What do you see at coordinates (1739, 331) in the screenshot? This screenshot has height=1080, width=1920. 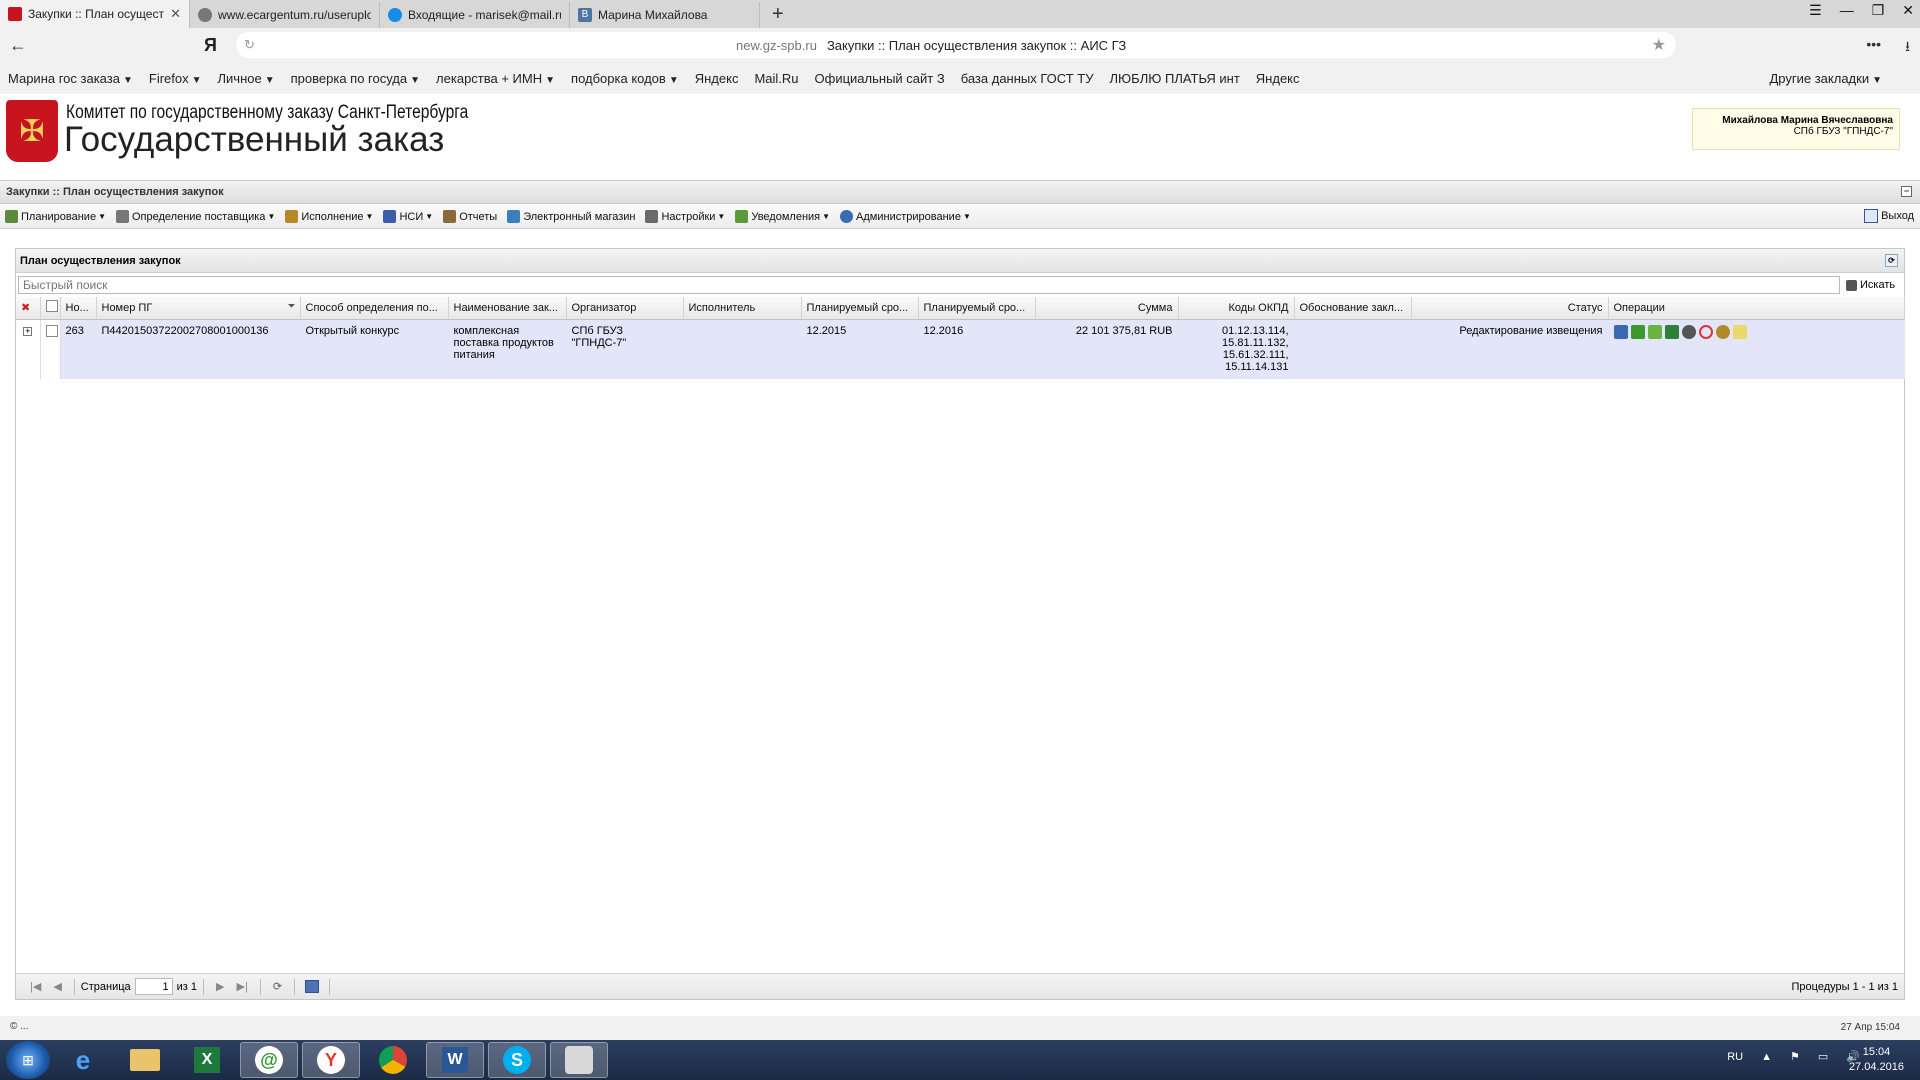 I see `sign-icon` at bounding box center [1739, 331].